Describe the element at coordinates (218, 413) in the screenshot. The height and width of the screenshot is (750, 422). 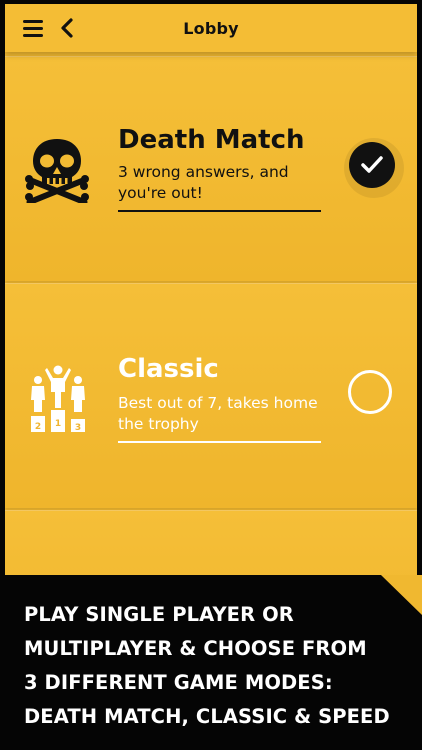
I see `mode-description: Best out of 7, takes home the trophy` at that location.